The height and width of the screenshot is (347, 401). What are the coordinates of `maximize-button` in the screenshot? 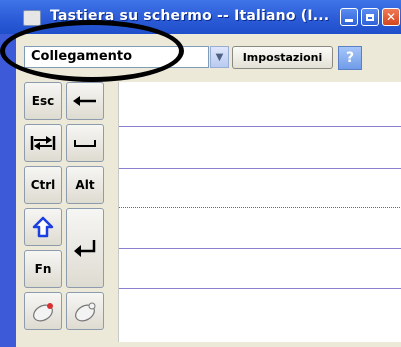 It's located at (370, 17).